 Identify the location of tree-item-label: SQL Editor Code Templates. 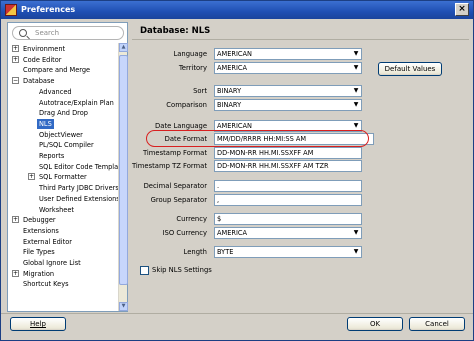
(79, 166).